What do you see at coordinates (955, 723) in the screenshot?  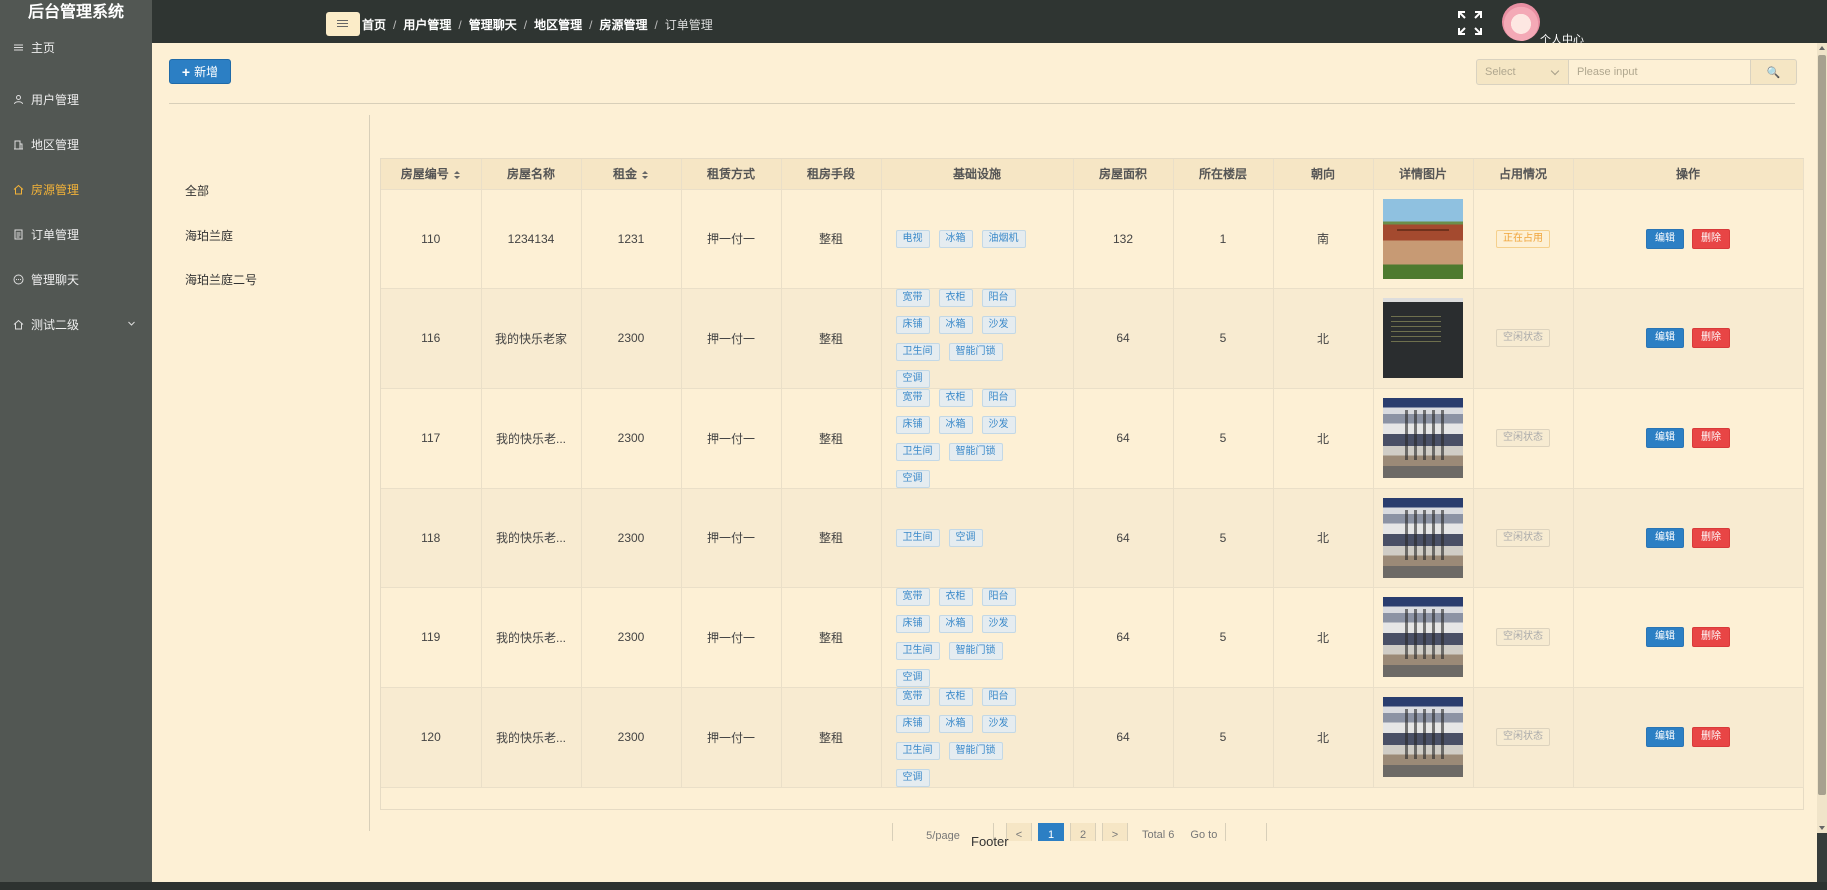 I see `facility-tag: 冰箱` at bounding box center [955, 723].